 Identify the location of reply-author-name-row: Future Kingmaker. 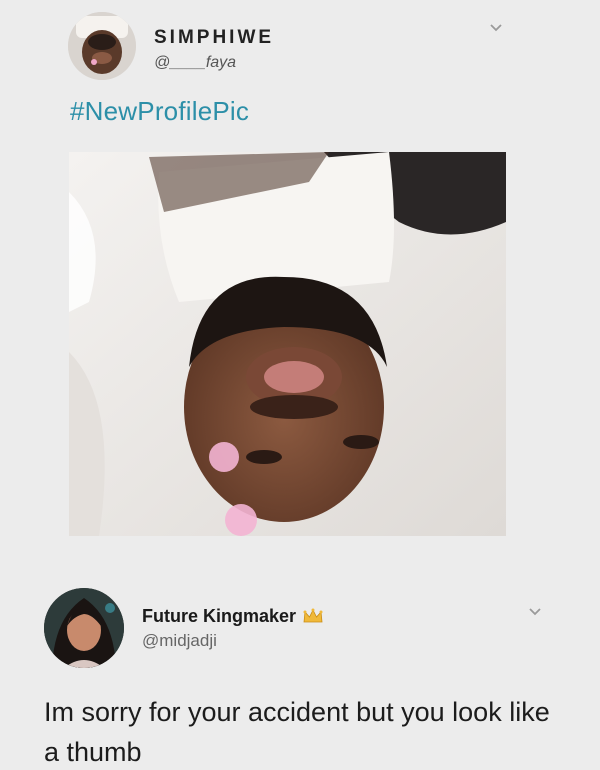
(233, 616).